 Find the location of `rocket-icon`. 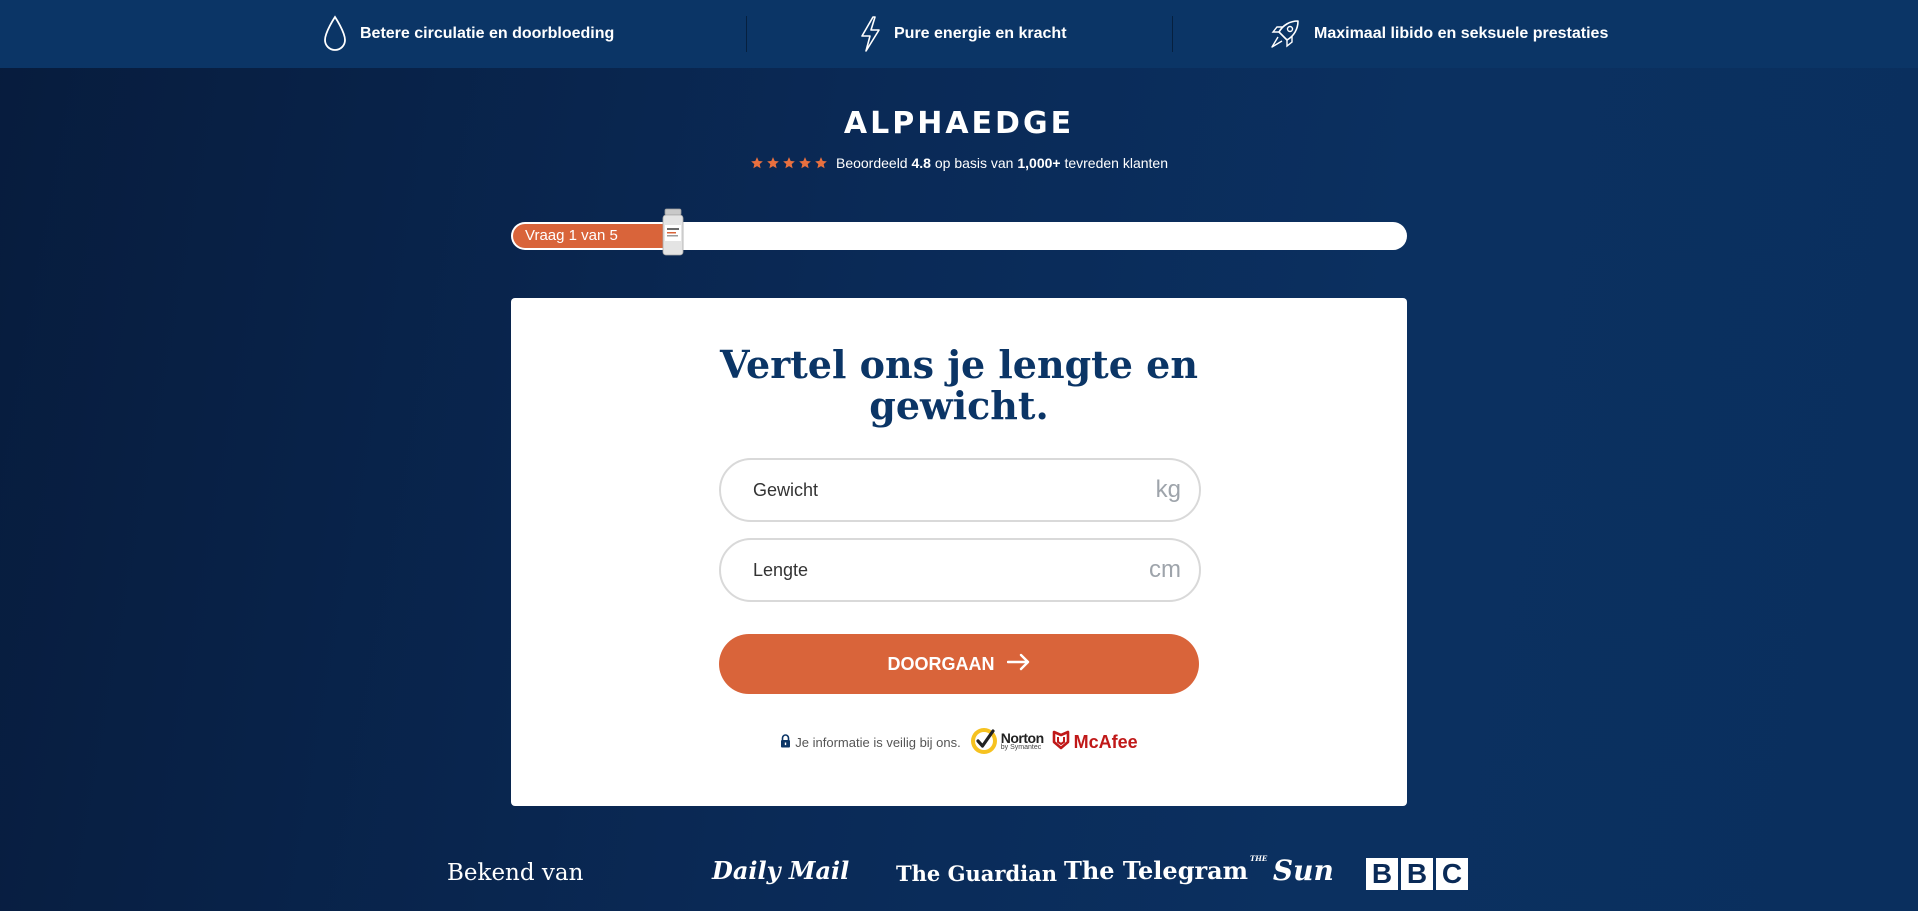

rocket-icon is located at coordinates (1285, 34).